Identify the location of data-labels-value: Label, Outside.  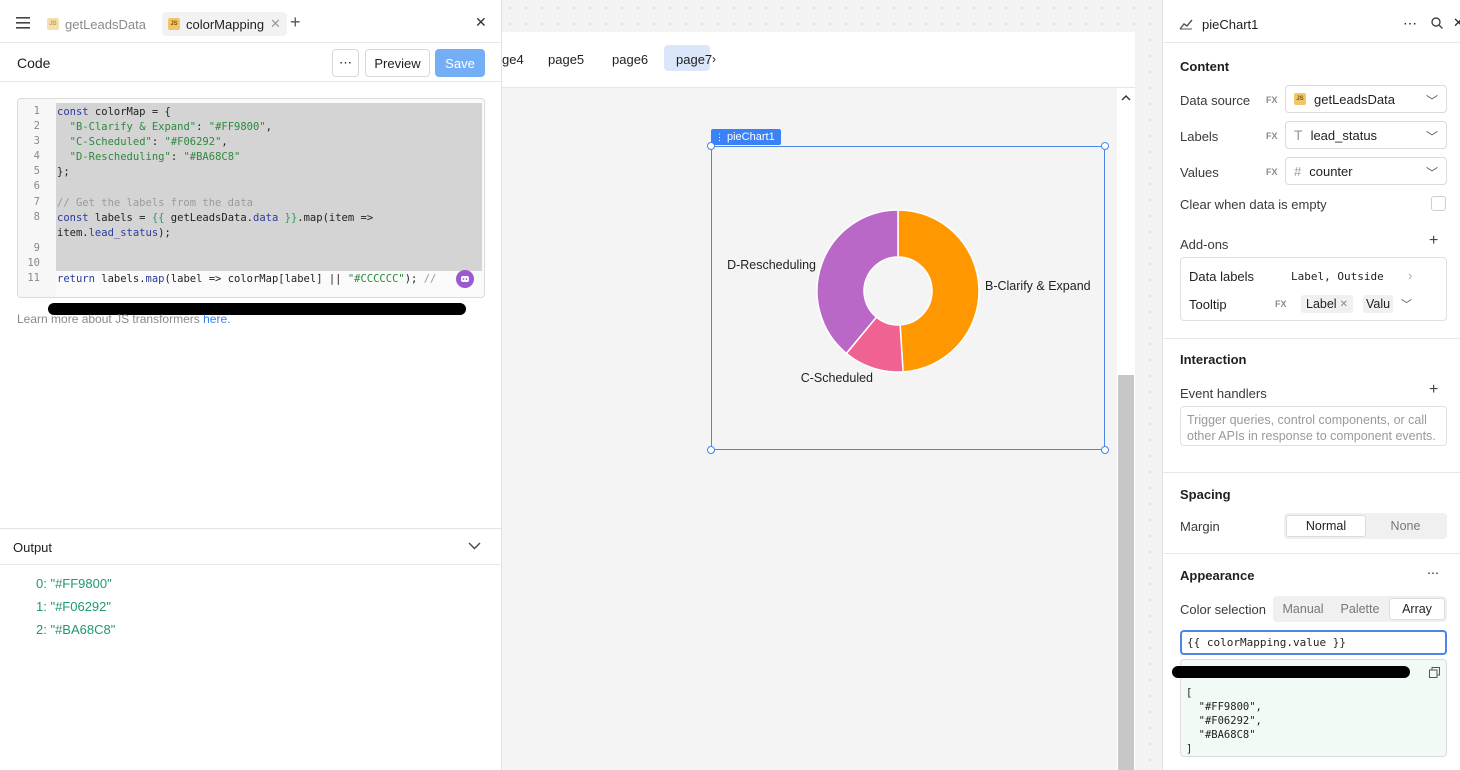
(1337, 276).